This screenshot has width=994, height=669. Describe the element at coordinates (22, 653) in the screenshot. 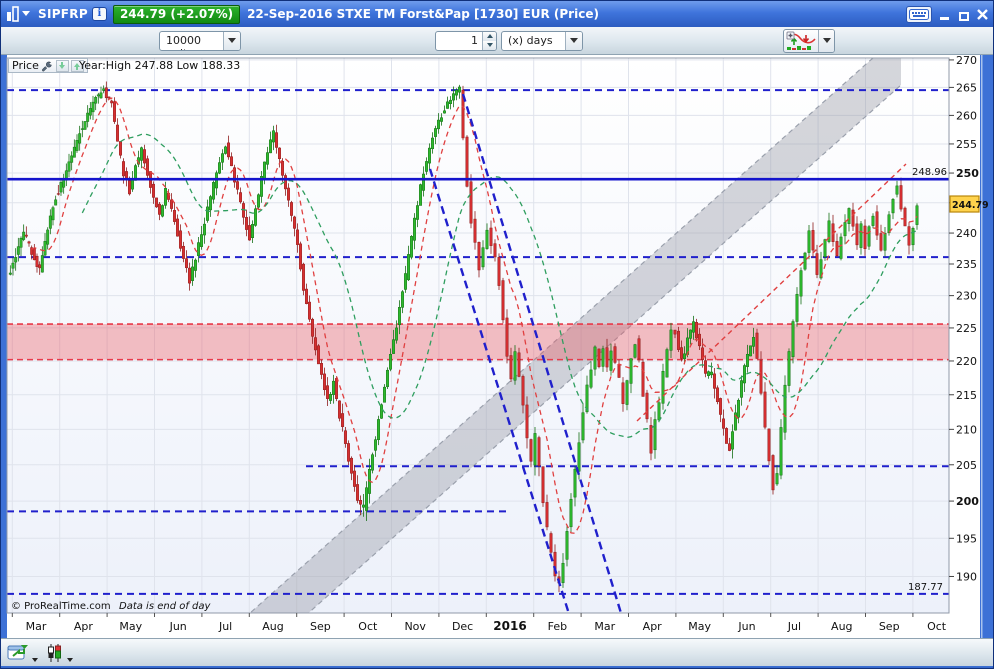

I see `publish-chart-icon` at that location.